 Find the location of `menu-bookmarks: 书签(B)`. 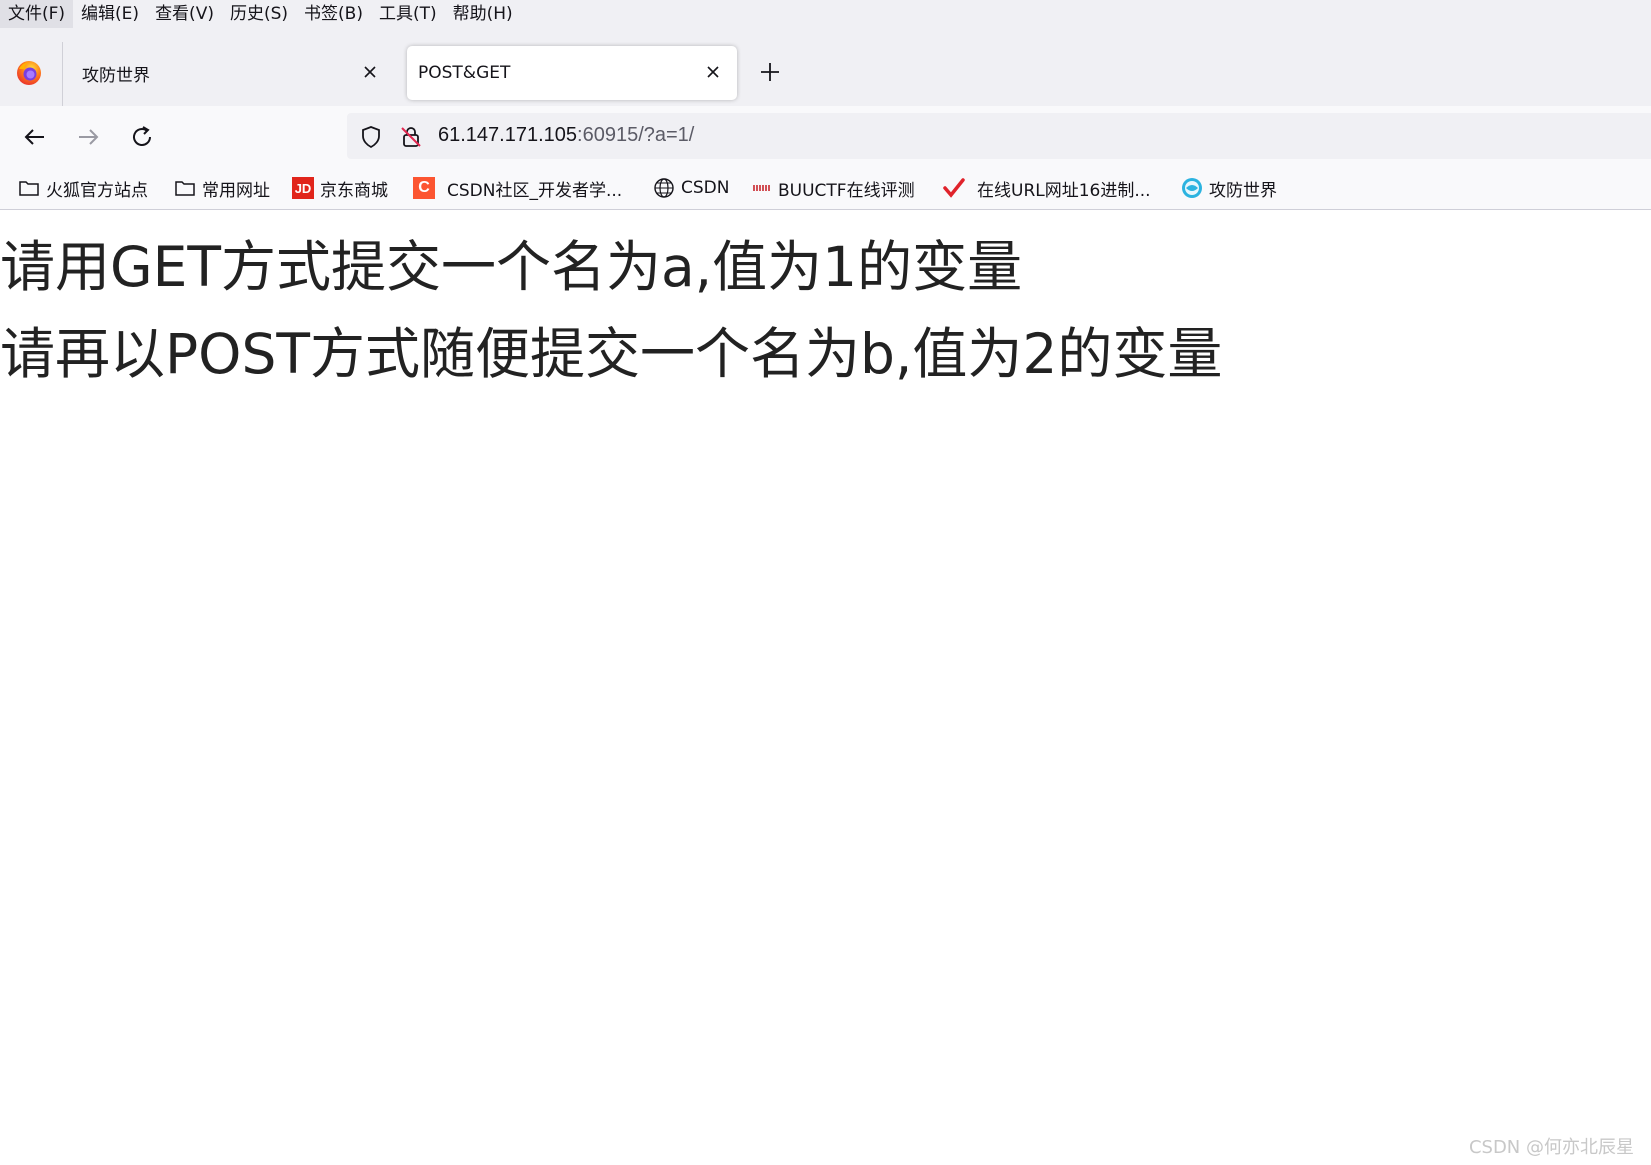

menu-bookmarks: 书签(B) is located at coordinates (333, 14).